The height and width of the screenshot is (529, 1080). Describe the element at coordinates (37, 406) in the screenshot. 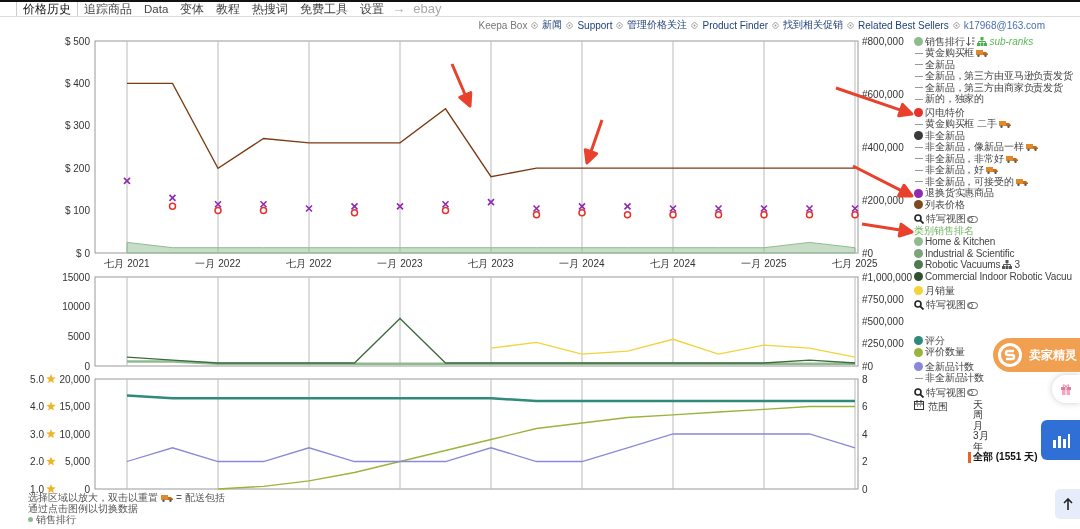

I see `axis-label: 4.0` at that location.